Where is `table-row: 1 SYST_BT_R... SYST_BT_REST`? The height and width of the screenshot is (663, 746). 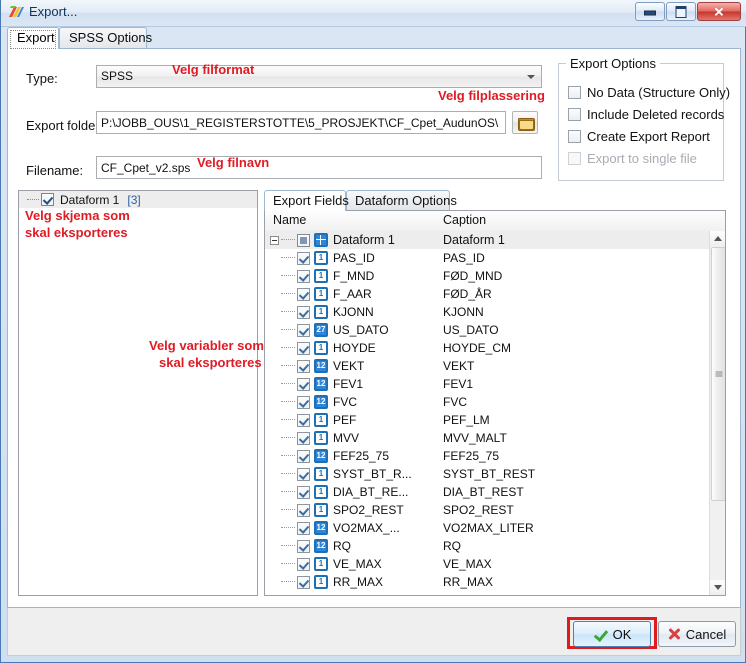 table-row: 1 SYST_BT_R... SYST_BT_REST is located at coordinates (487, 474).